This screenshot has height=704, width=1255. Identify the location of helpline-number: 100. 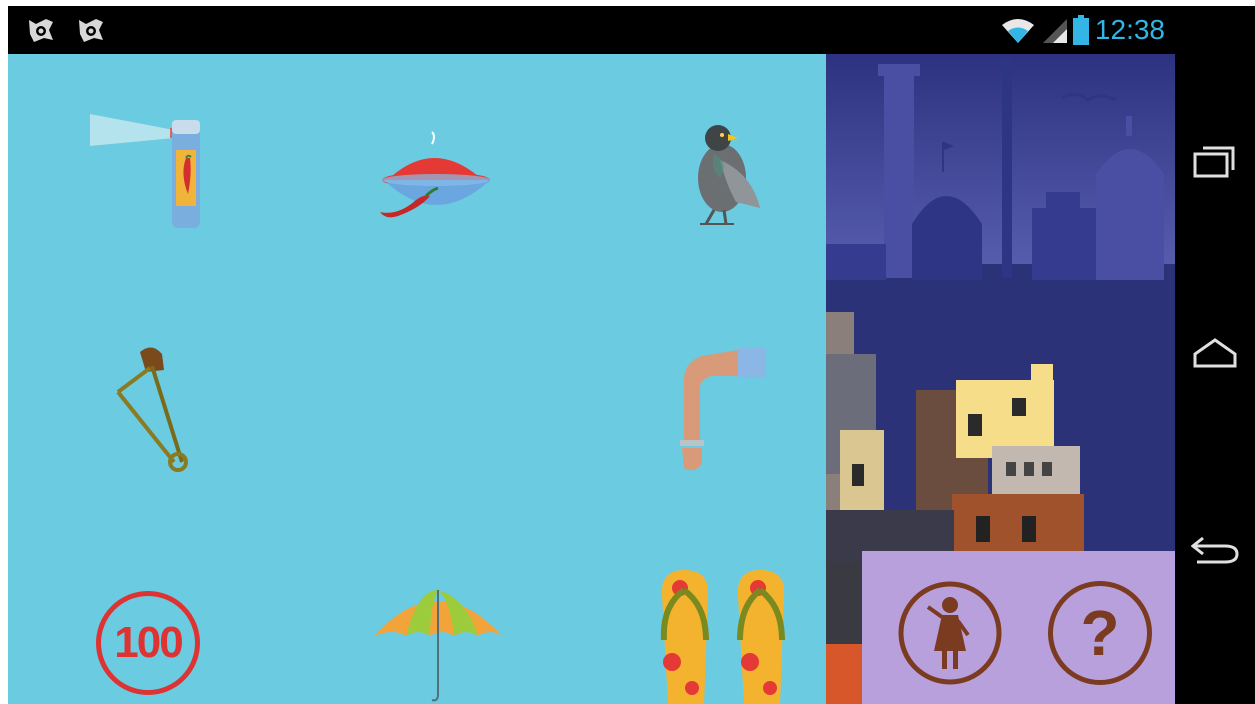
(148, 642).